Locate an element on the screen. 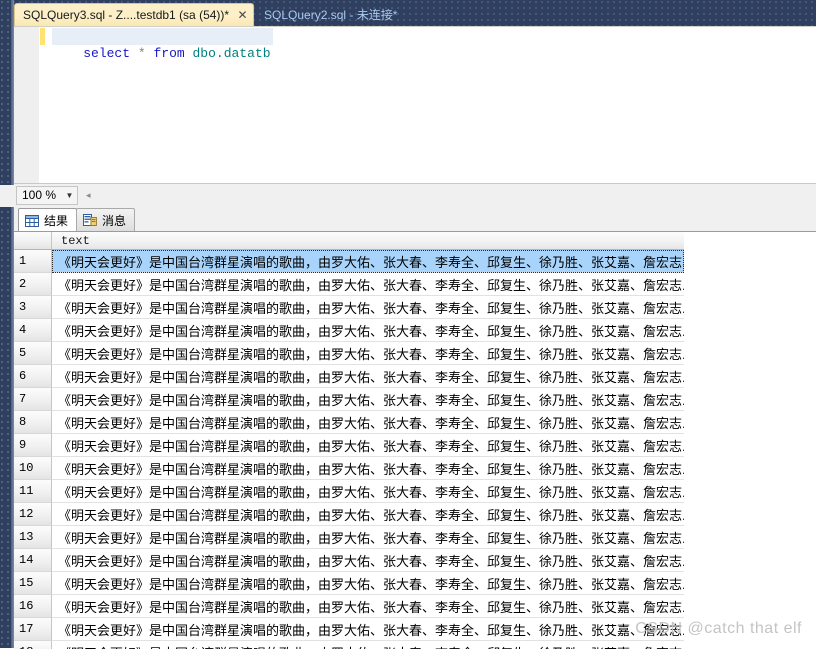 This screenshot has height=649, width=816. row-header-cell: 4 is located at coordinates (33, 330).